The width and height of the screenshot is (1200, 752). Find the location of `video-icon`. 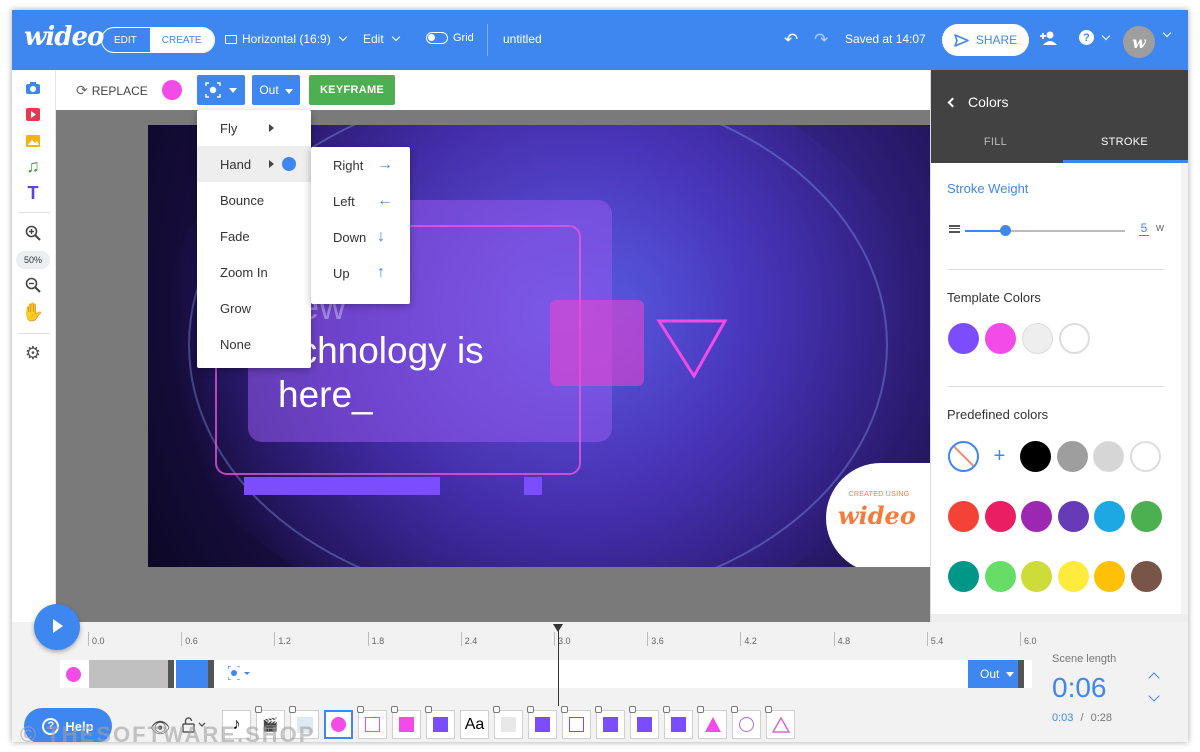

video-icon is located at coordinates (33, 114).